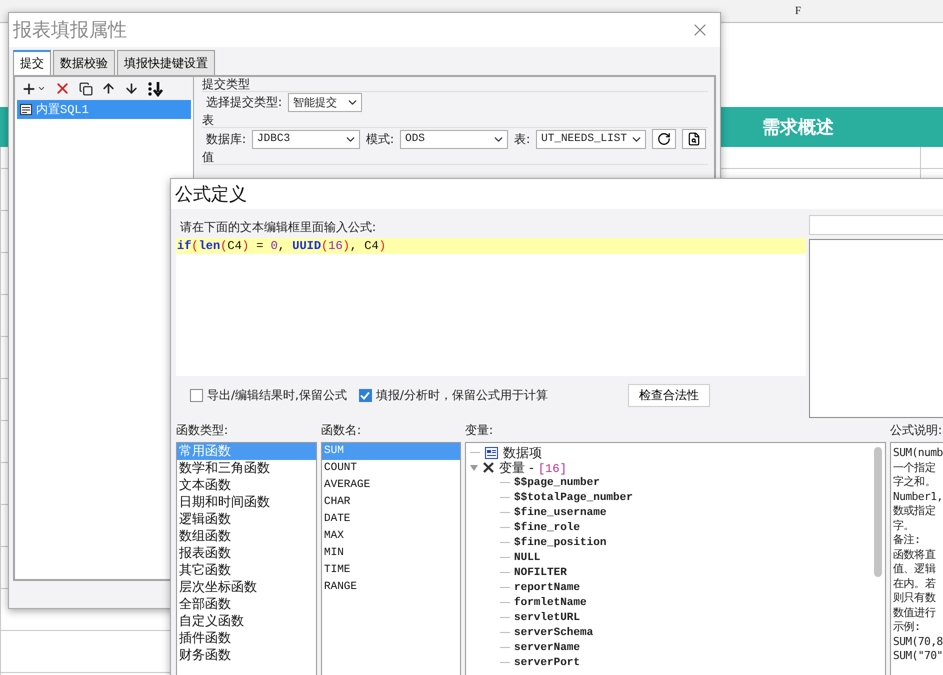 The height and width of the screenshot is (675, 943). I want to click on list-item: 数学和三角函数, so click(246, 468).